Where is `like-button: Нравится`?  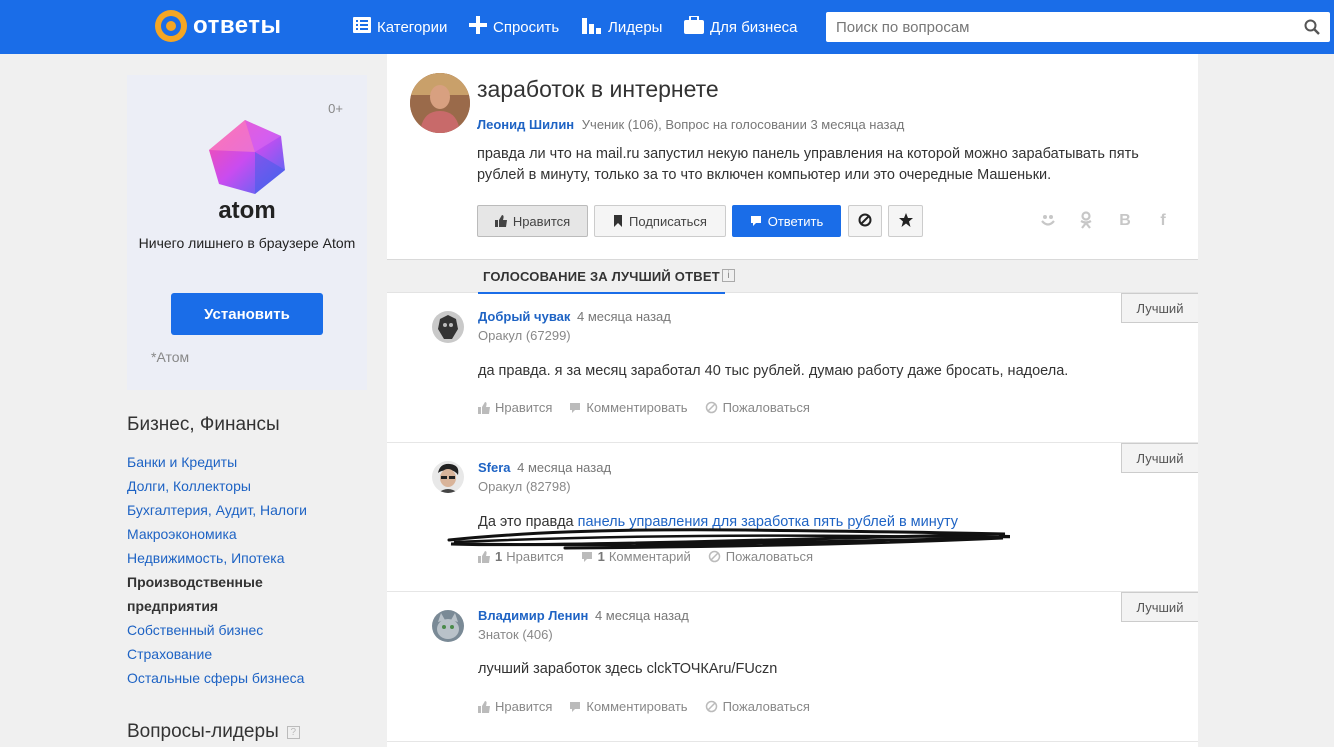 like-button: Нравится is located at coordinates (532, 221).